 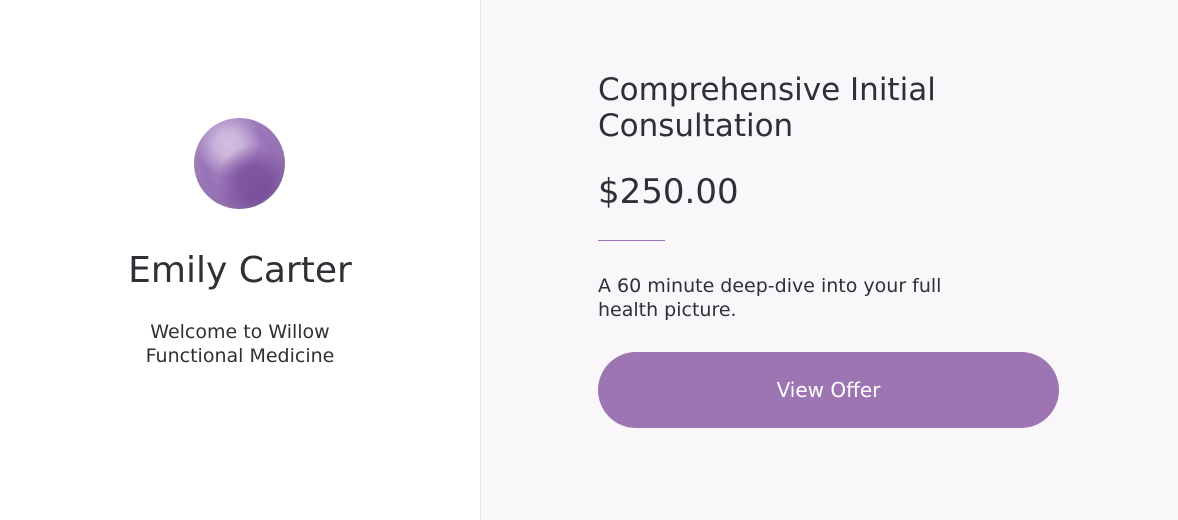 I want to click on view-offer-button: View Offer, so click(x=828, y=390).